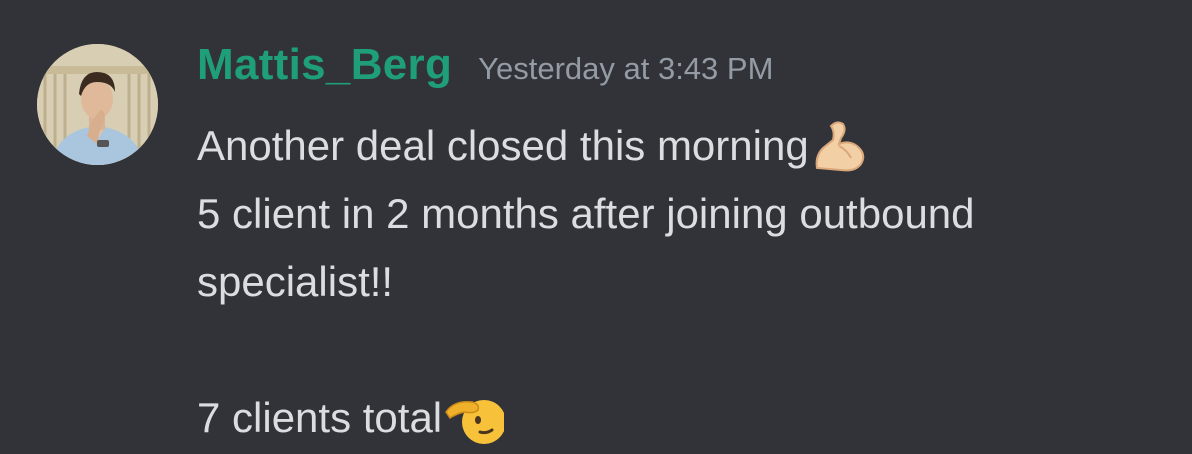 Image resolution: width=1192 pixels, height=454 pixels. I want to click on flexed-biceps-icon, so click(839, 146).